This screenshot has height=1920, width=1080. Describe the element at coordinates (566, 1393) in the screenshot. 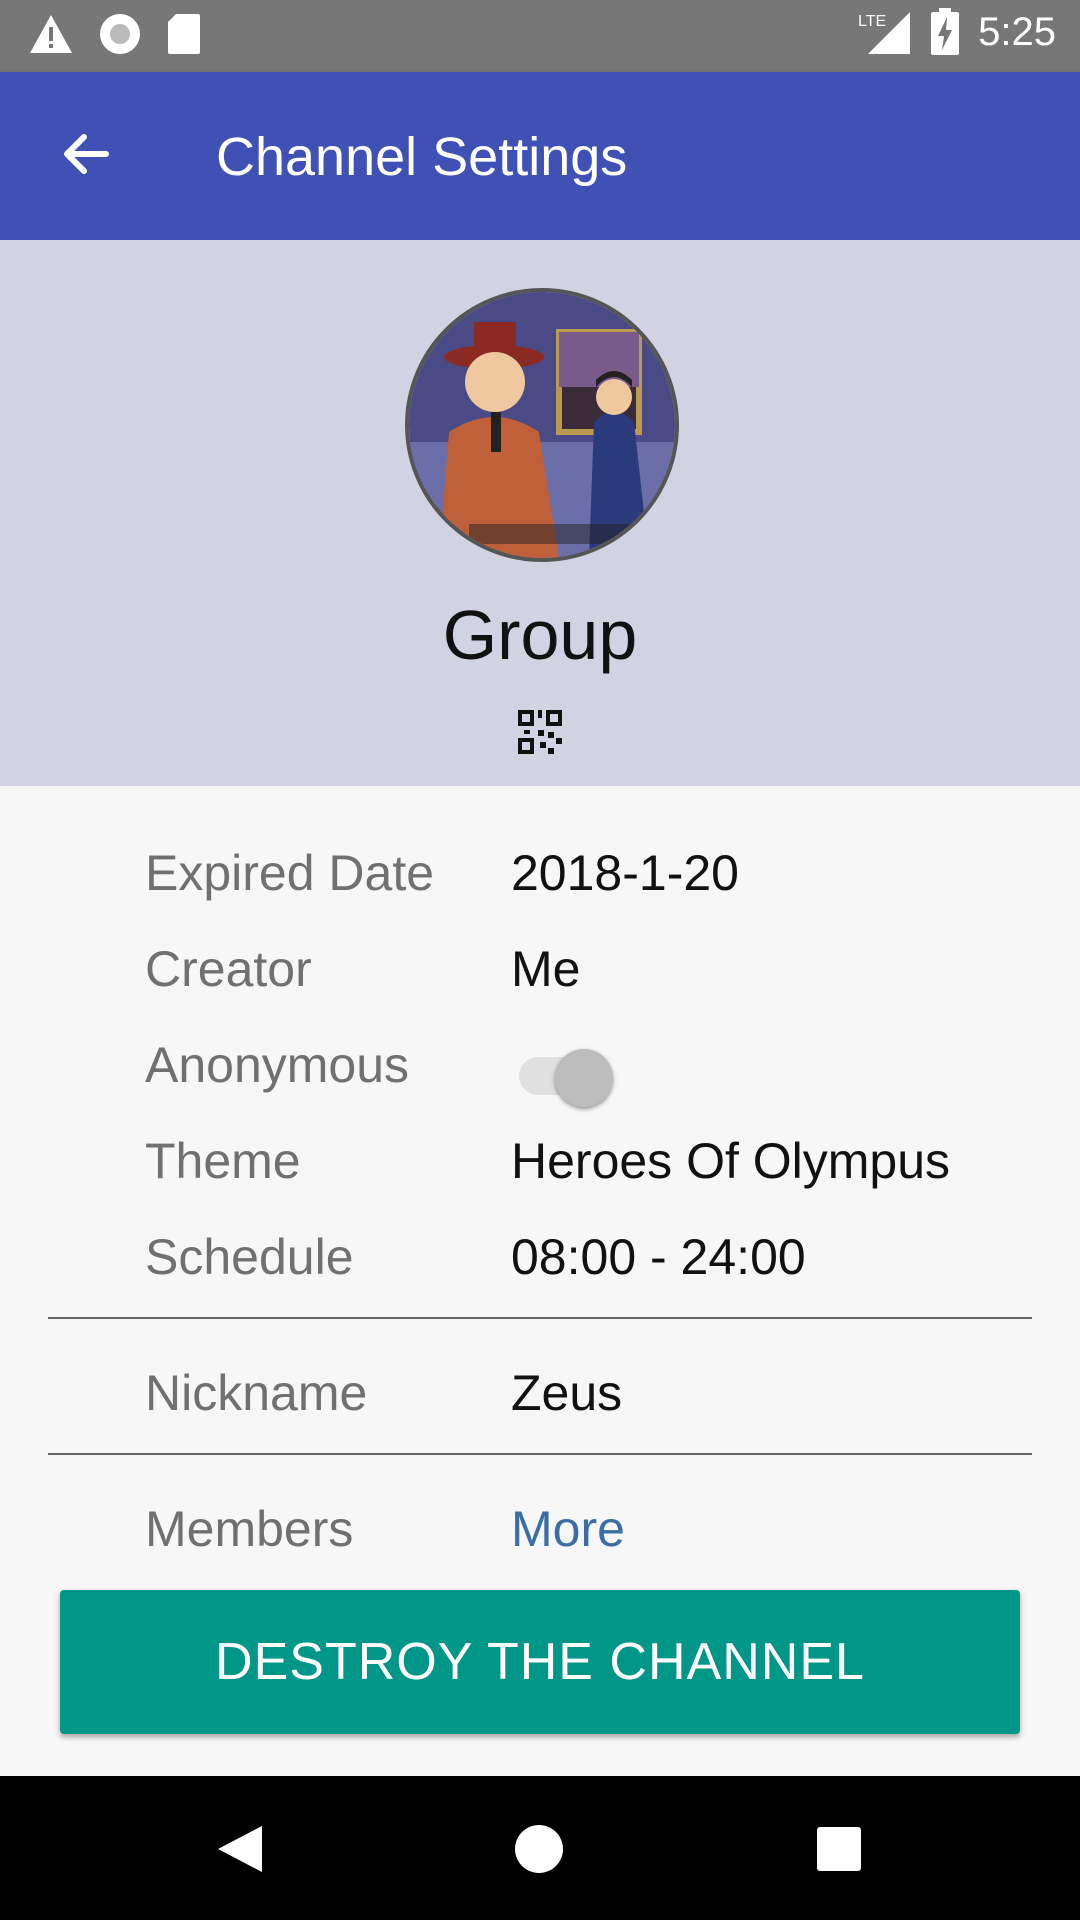

I see `nickname-value: Zeus` at that location.